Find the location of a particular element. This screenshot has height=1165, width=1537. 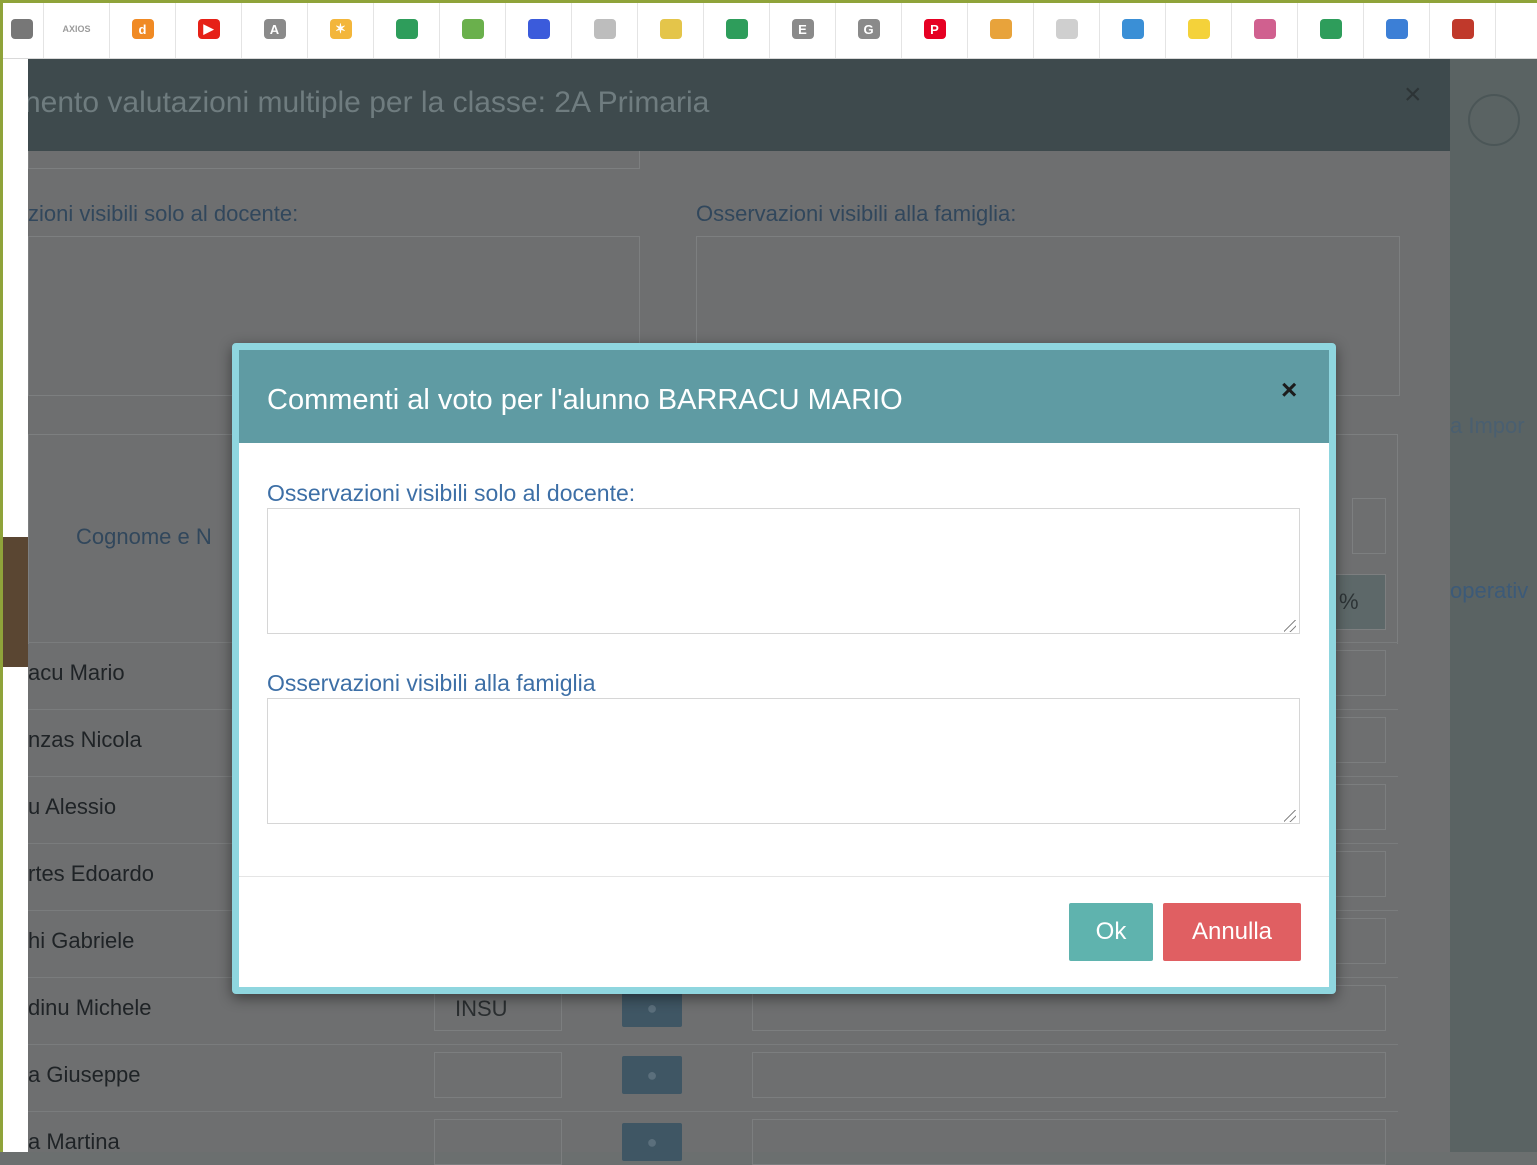

partial-icon is located at coordinates (21, 29).